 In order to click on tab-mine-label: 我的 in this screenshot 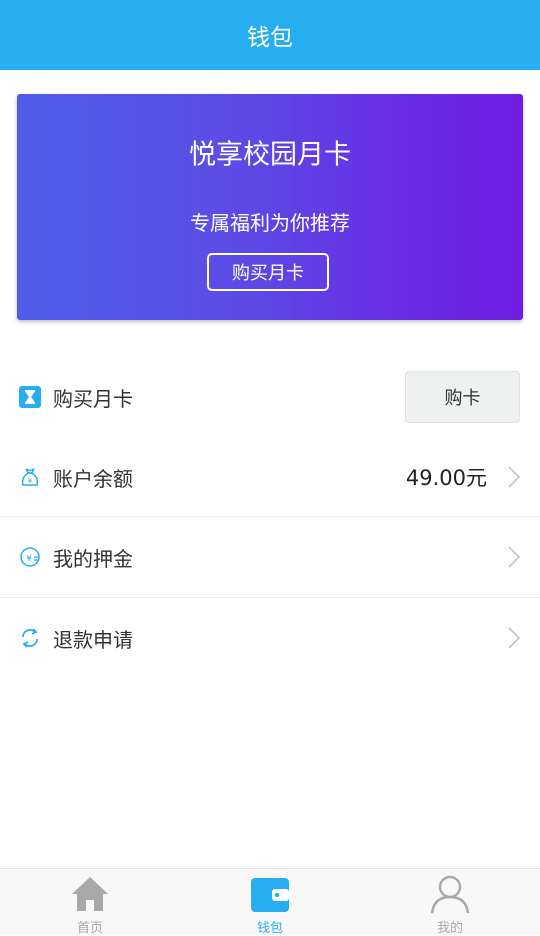, I will do `click(449, 928)`.